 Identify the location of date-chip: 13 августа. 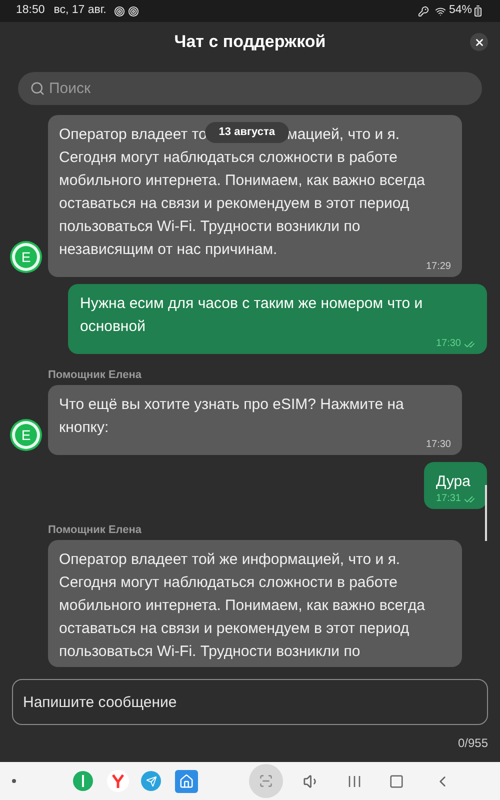
(247, 132).